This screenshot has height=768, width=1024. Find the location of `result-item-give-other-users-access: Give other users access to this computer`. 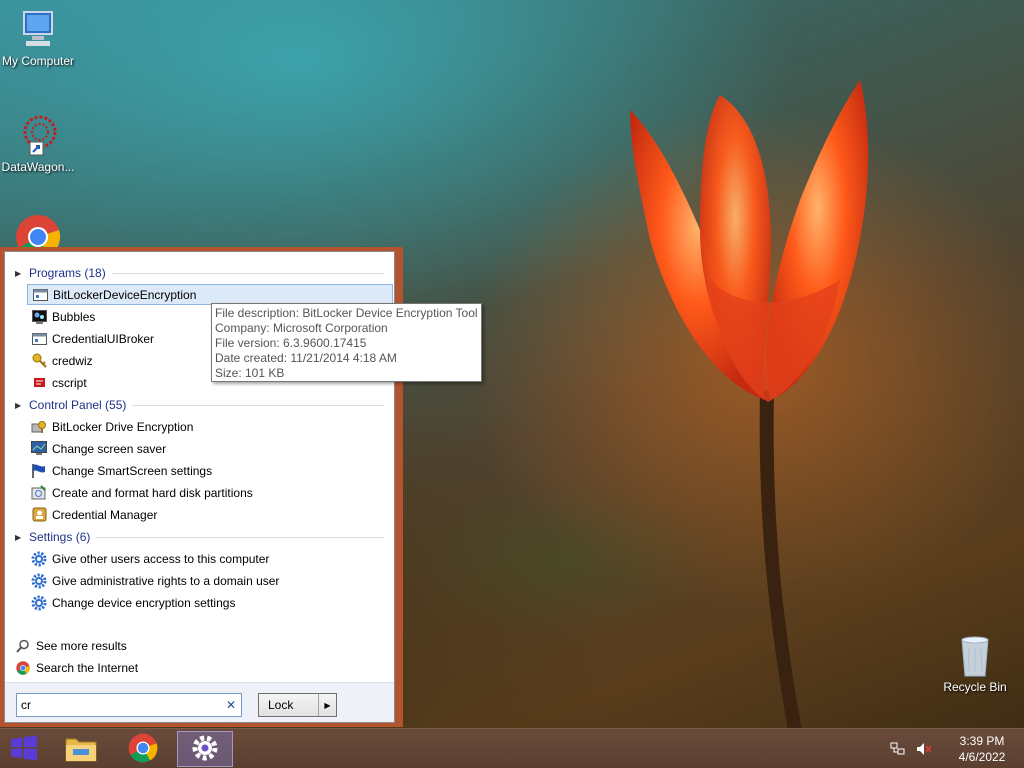

result-item-give-other-users-access: Give other users access to this computer is located at coordinates (210, 558).